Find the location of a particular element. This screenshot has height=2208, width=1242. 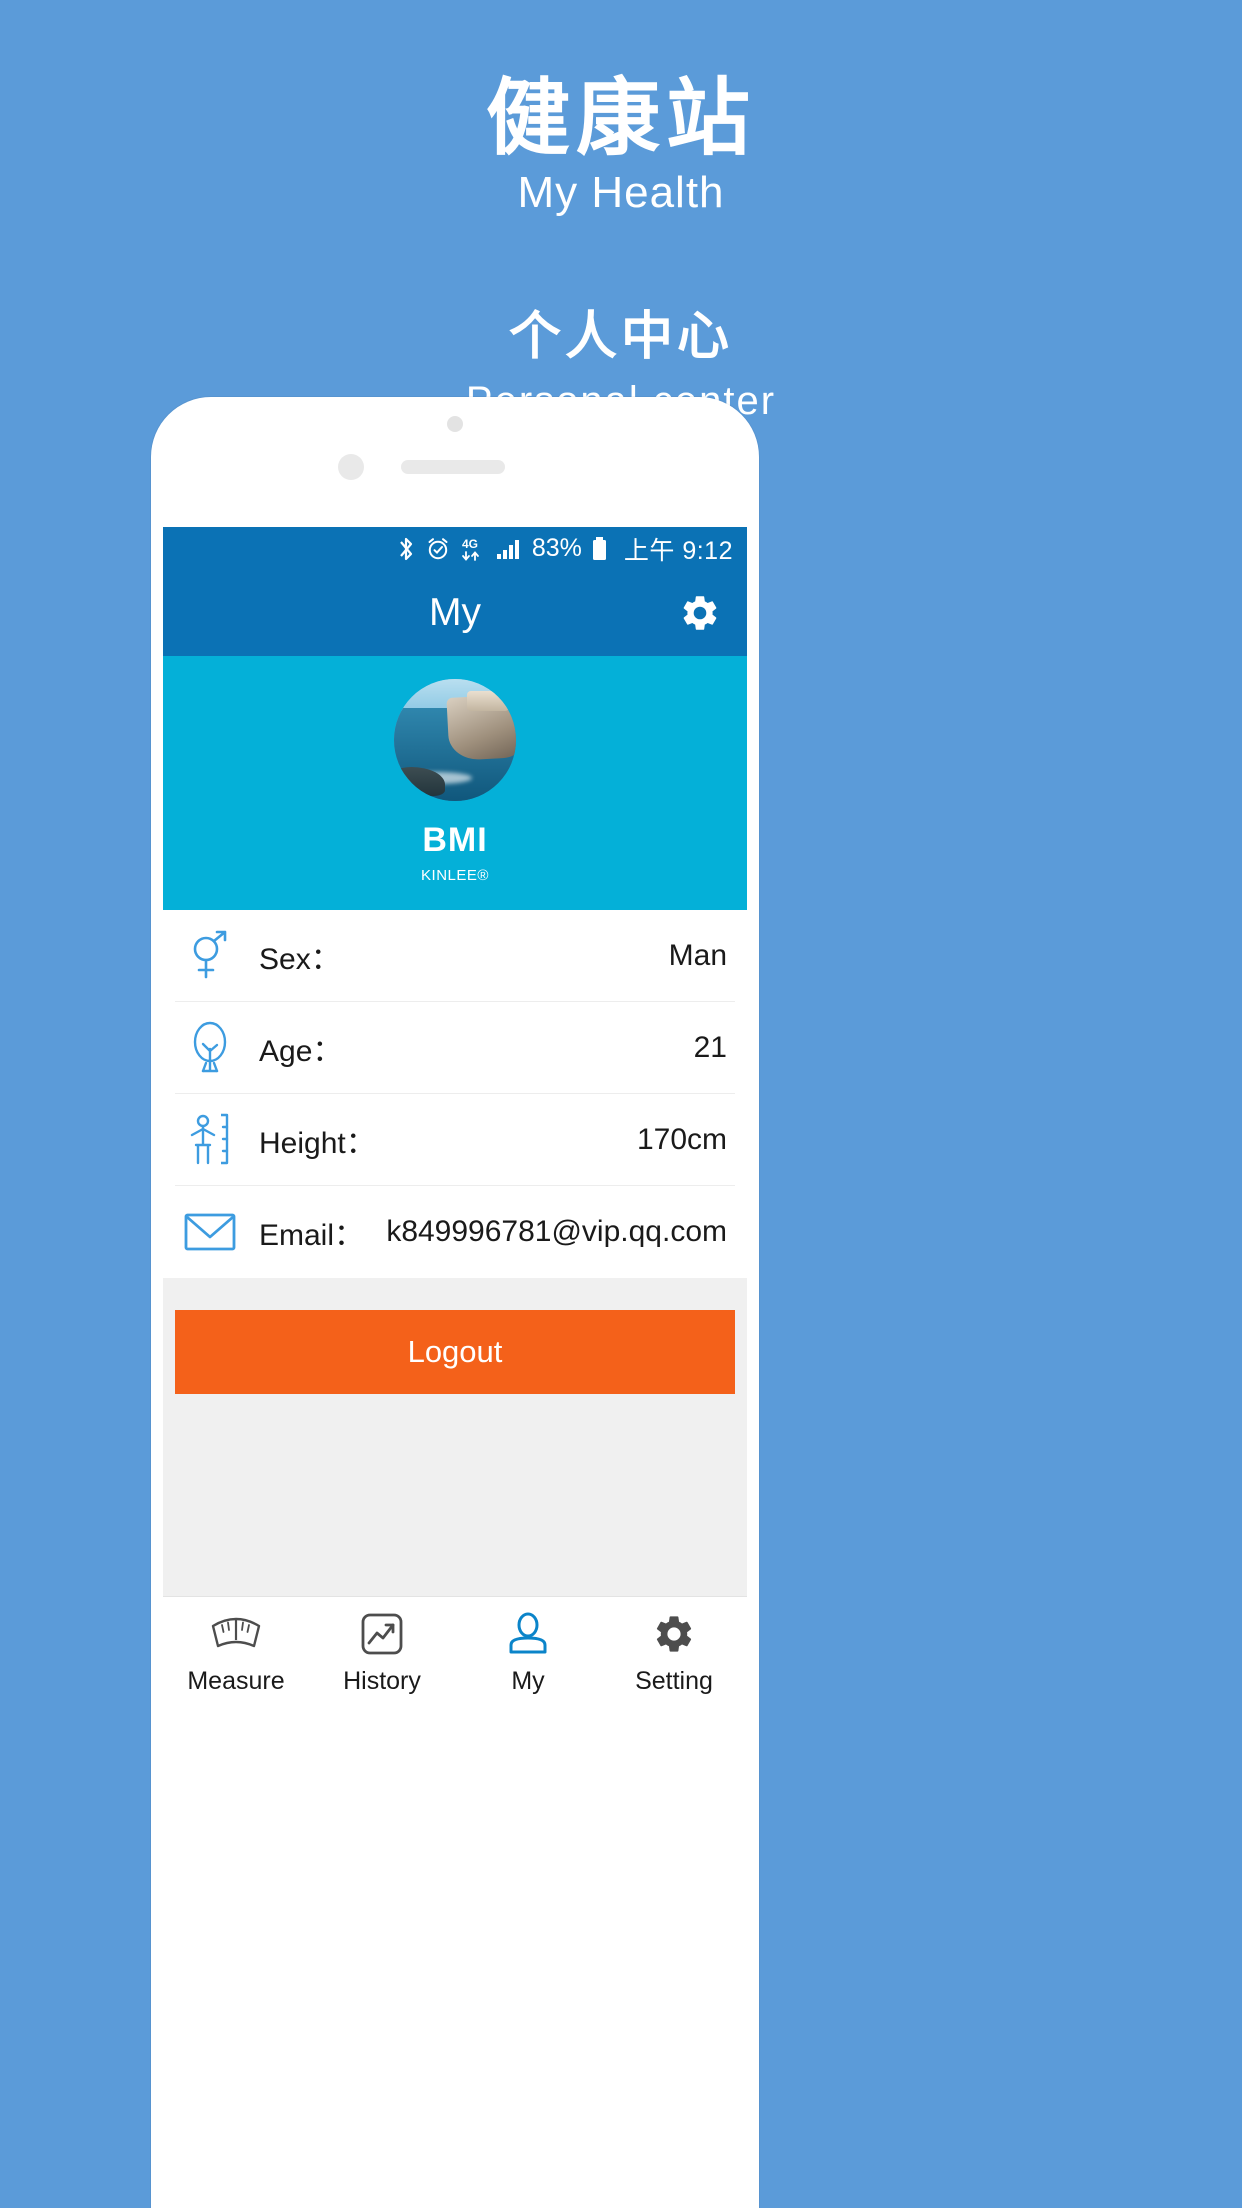

info-row-height: Height： 170cm is located at coordinates (455, 1140).